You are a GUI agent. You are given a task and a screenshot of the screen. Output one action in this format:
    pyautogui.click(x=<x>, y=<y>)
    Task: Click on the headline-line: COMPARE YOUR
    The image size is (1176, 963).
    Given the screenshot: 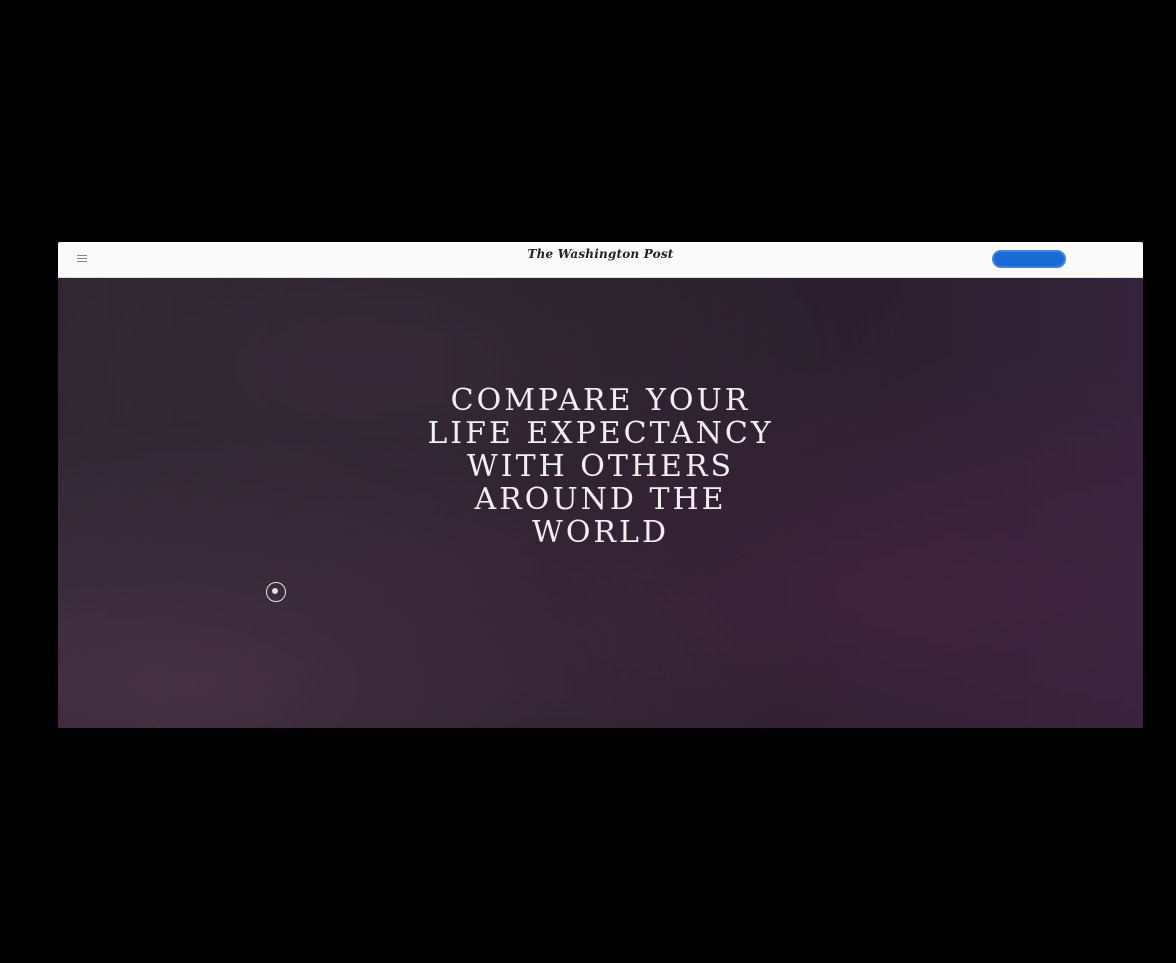 What is the action you would take?
    pyautogui.click(x=600, y=400)
    